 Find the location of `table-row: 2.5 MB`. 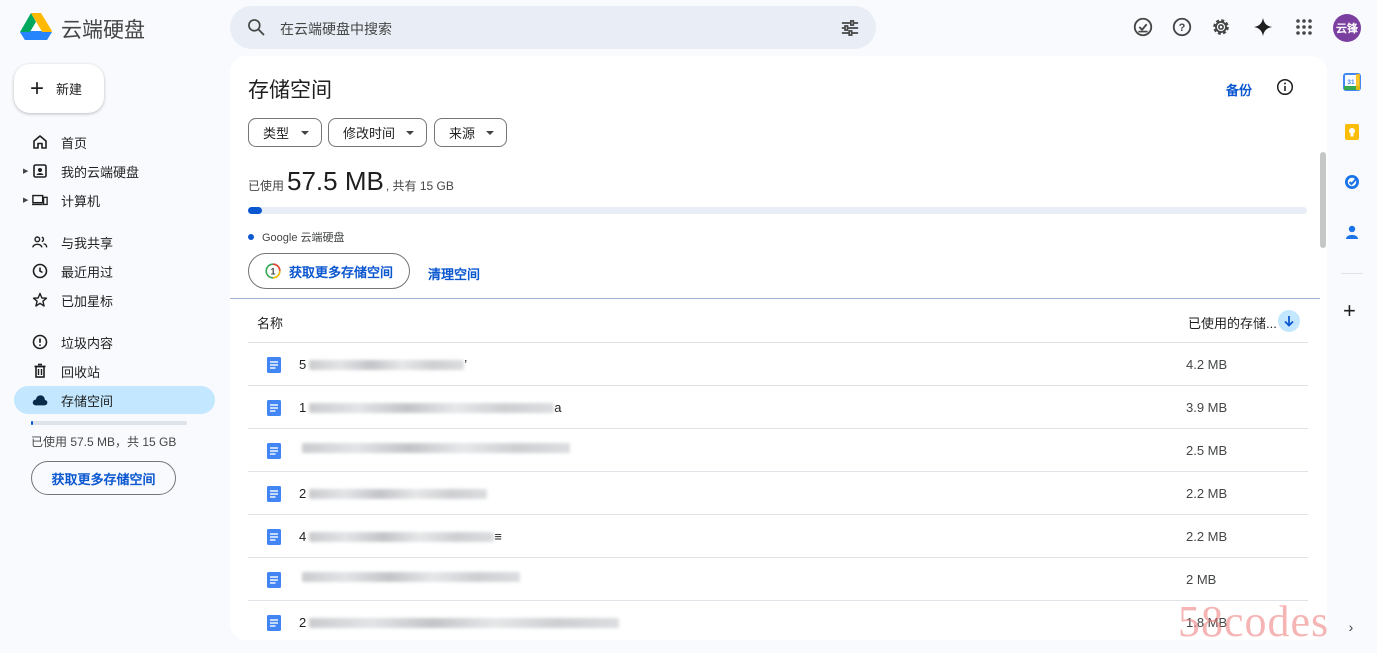

table-row: 2.5 MB is located at coordinates (778, 449).